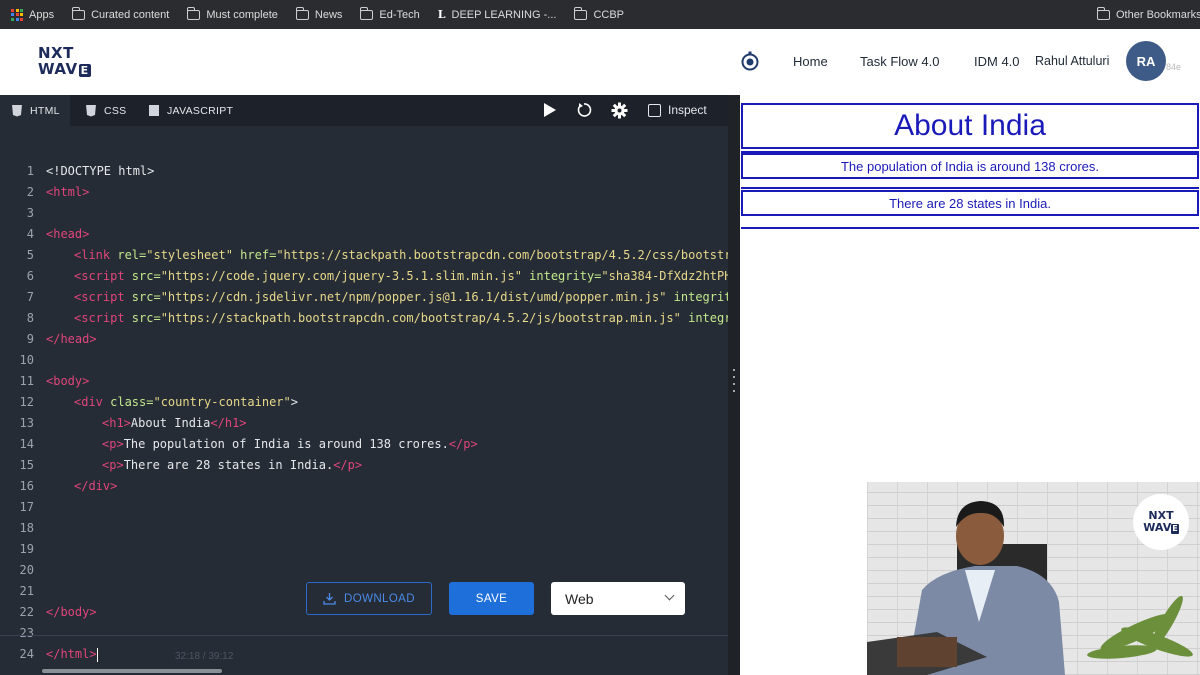 The width and height of the screenshot is (1200, 675). Describe the element at coordinates (364, 110) in the screenshot. I see `editor-tabs: HTML CSS JAVASCRIPT Inspect` at that location.